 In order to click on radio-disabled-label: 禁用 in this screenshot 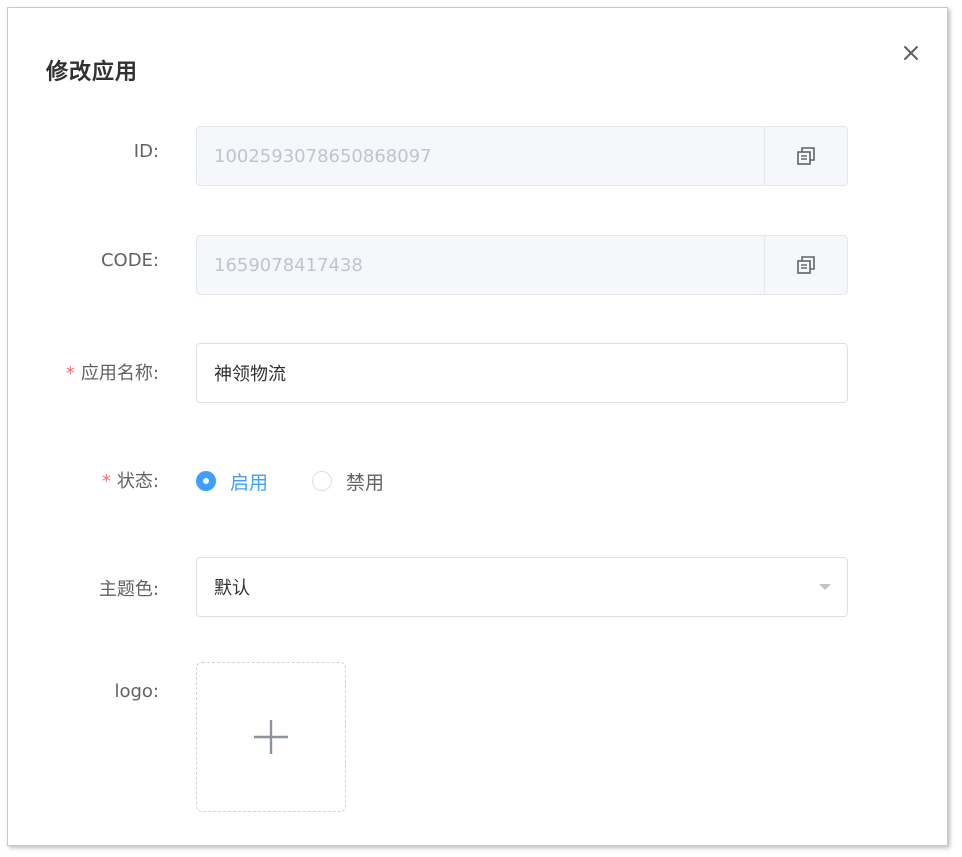, I will do `click(365, 481)`.